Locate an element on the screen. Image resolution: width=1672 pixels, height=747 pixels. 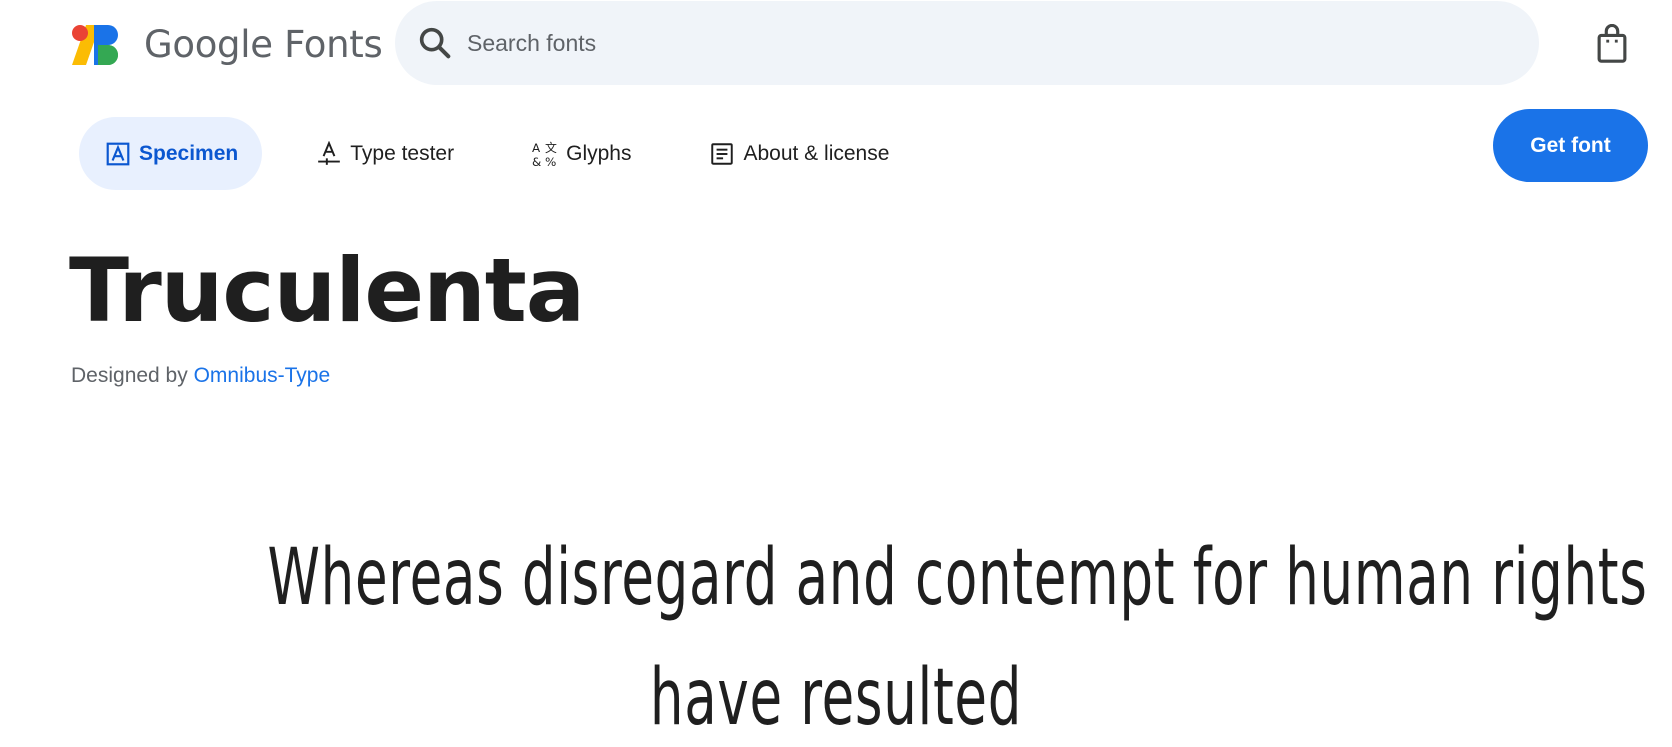
tab-specimen: Specimen is located at coordinates (171, 153).